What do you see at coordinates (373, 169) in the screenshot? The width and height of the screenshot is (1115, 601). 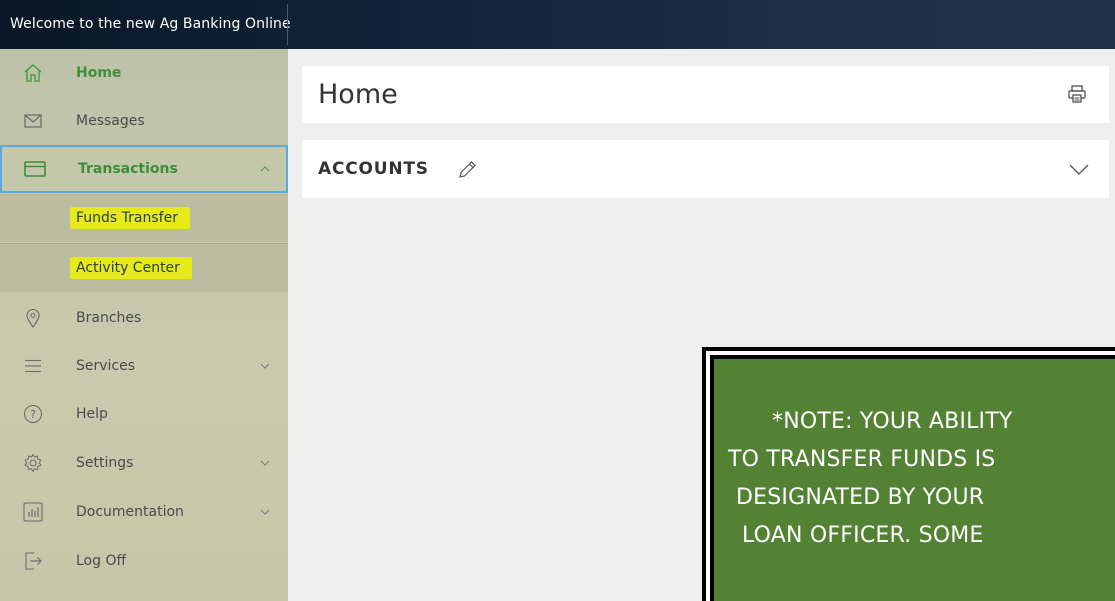 I see `accounts-title: ACCOUNTS` at bounding box center [373, 169].